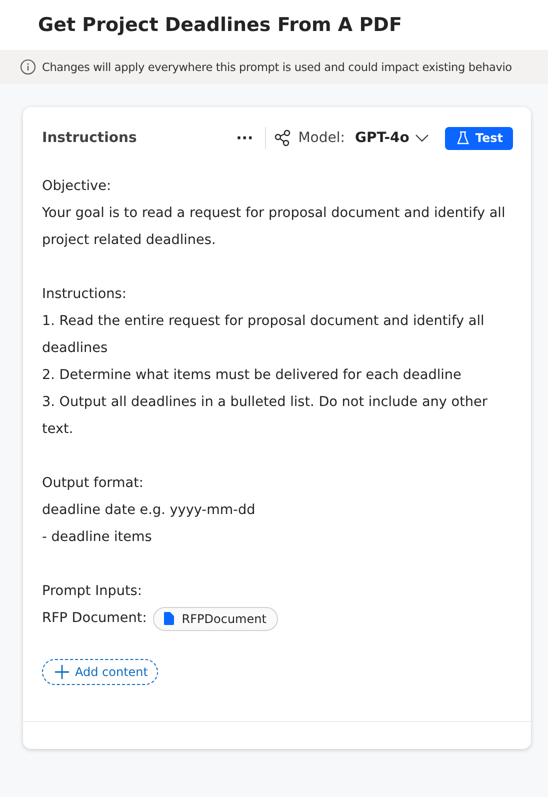  What do you see at coordinates (215, 618) in the screenshot?
I see `document-chip: RFPDocument` at bounding box center [215, 618].